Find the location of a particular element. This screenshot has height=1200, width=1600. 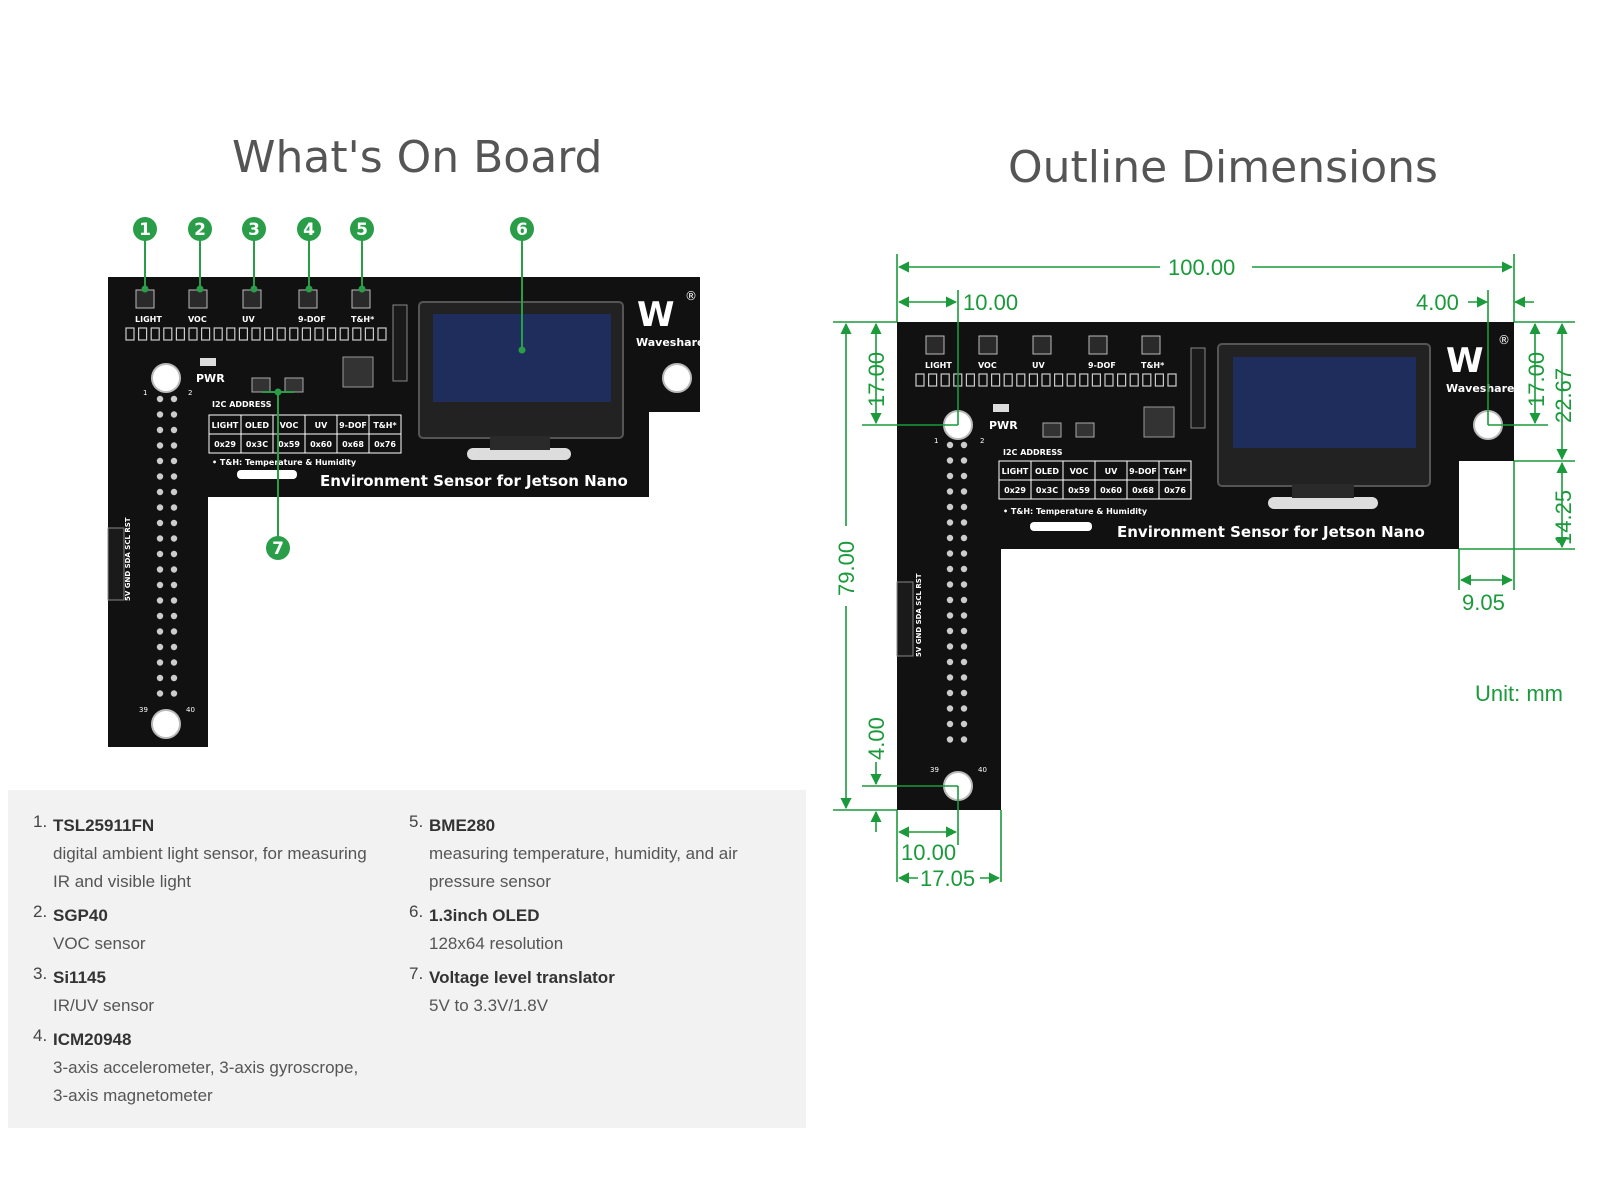

right-i2c-value: 0x76 is located at coordinates (1175, 490).